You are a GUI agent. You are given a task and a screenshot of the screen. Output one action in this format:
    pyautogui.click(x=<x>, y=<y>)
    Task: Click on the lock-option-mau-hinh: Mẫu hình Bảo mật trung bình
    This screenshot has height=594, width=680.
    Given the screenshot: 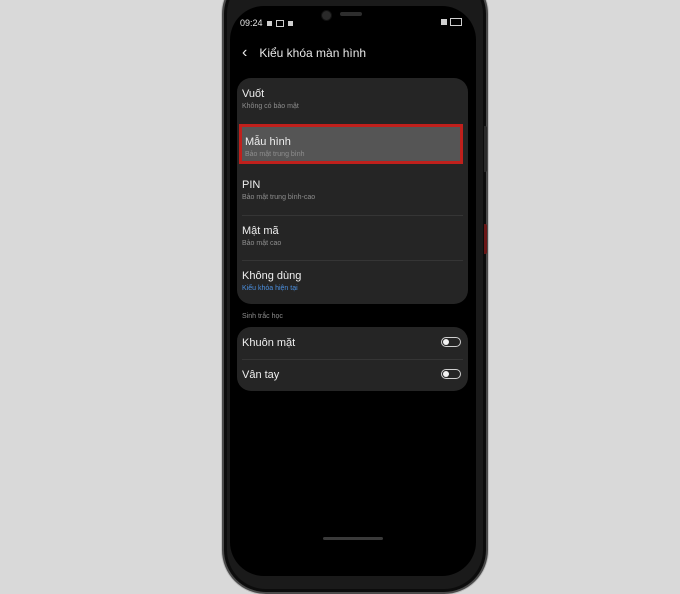 What is the action you would take?
    pyautogui.click(x=351, y=144)
    